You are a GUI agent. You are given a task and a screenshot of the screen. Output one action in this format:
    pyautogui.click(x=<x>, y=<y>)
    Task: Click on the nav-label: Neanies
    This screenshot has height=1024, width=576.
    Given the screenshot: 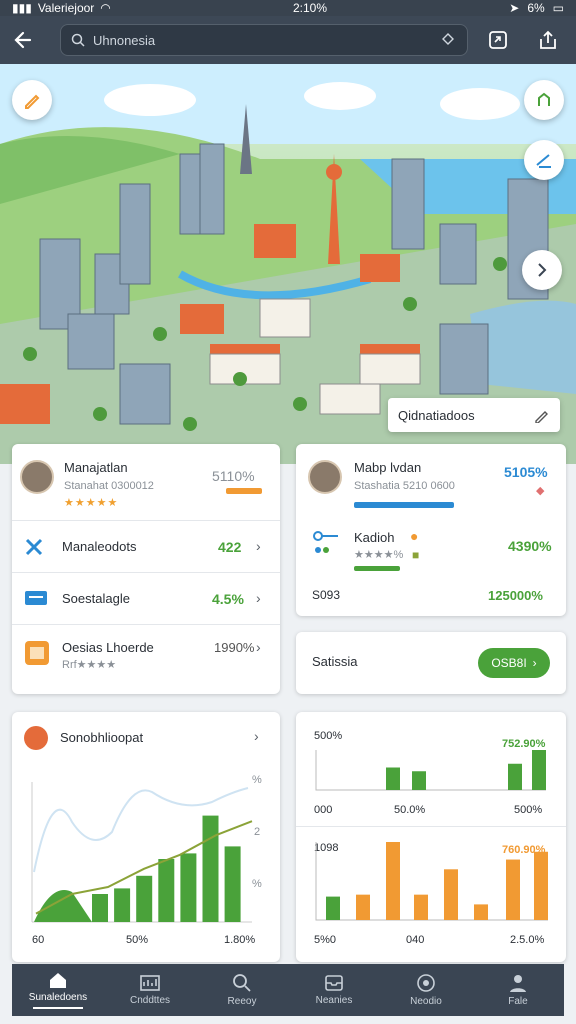 What is the action you would take?
    pyautogui.click(x=334, y=1000)
    